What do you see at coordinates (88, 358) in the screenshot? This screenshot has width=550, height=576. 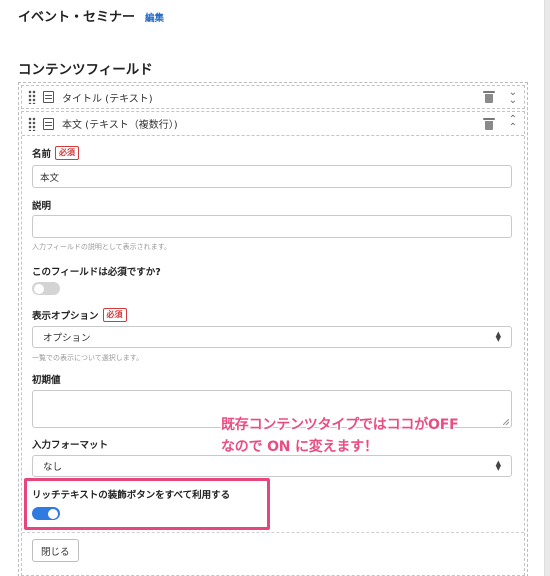 I see `display-option-help: 一覧での表示について選択します。` at bounding box center [88, 358].